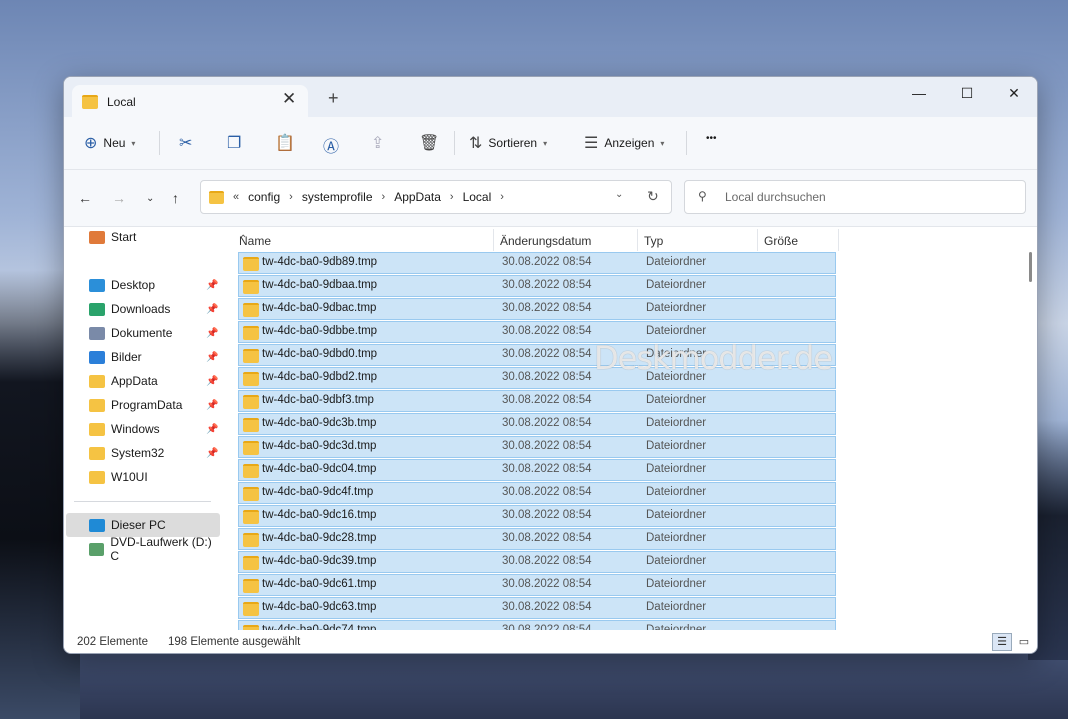  What do you see at coordinates (698, 240) in the screenshot?
I see `column-header-type: Typ` at bounding box center [698, 240].